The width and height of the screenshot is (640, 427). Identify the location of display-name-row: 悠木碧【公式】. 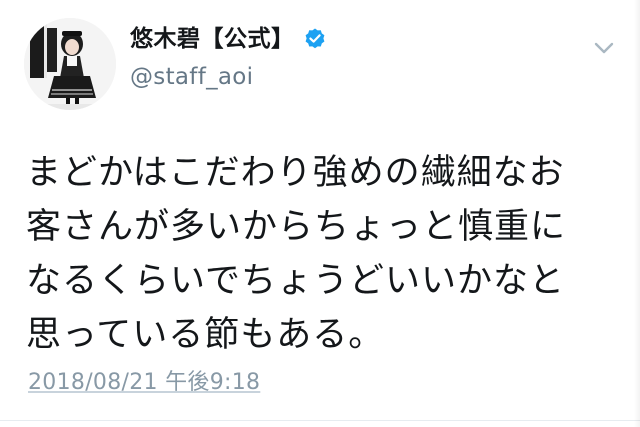
(228, 39).